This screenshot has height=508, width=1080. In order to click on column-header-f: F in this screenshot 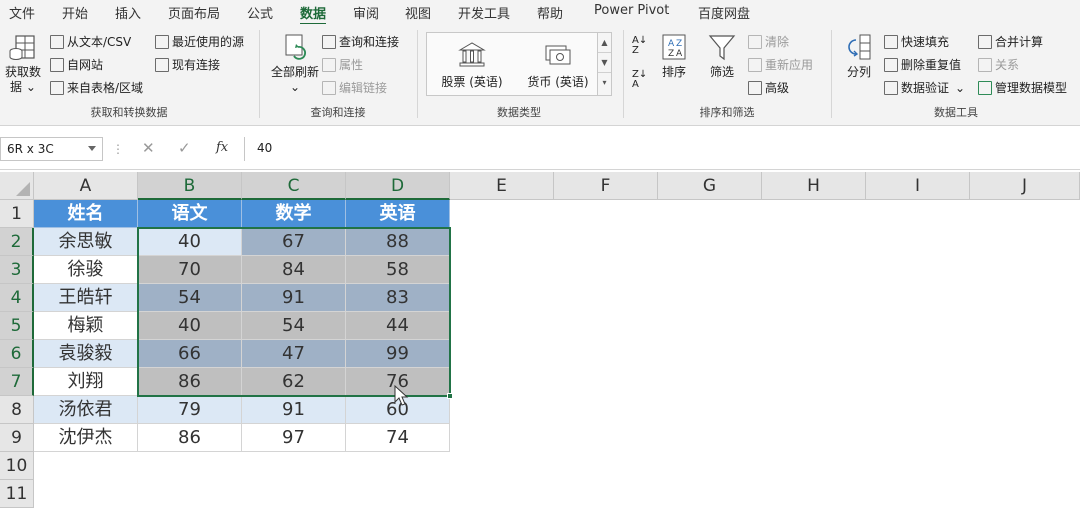, I will do `click(606, 186)`.